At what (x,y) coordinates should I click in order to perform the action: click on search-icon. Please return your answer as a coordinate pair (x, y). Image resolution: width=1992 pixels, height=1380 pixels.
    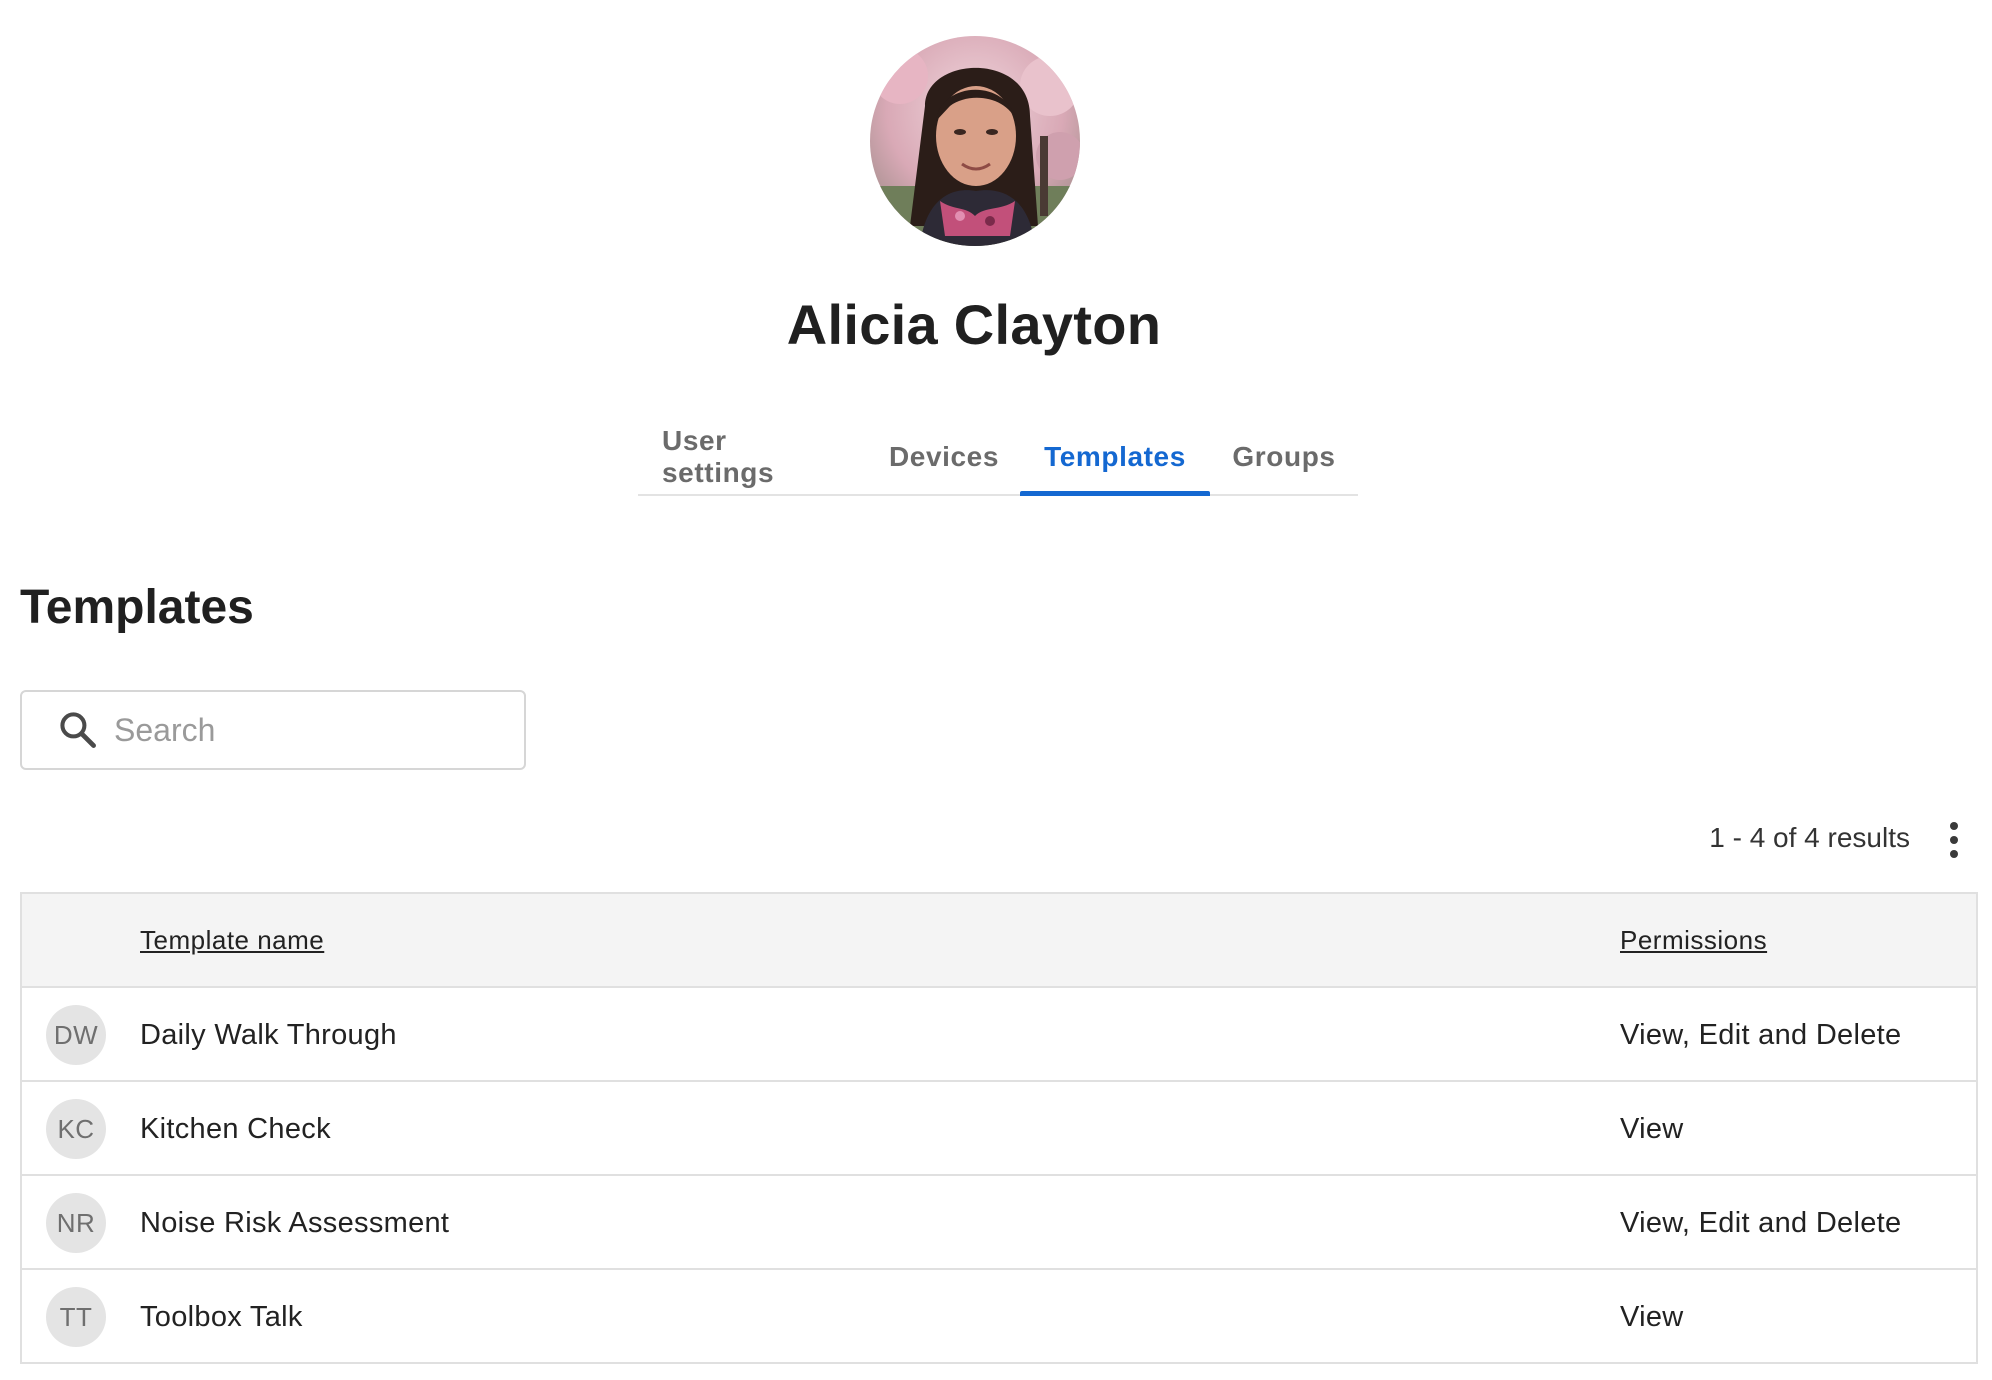
    Looking at the image, I should click on (78, 730).